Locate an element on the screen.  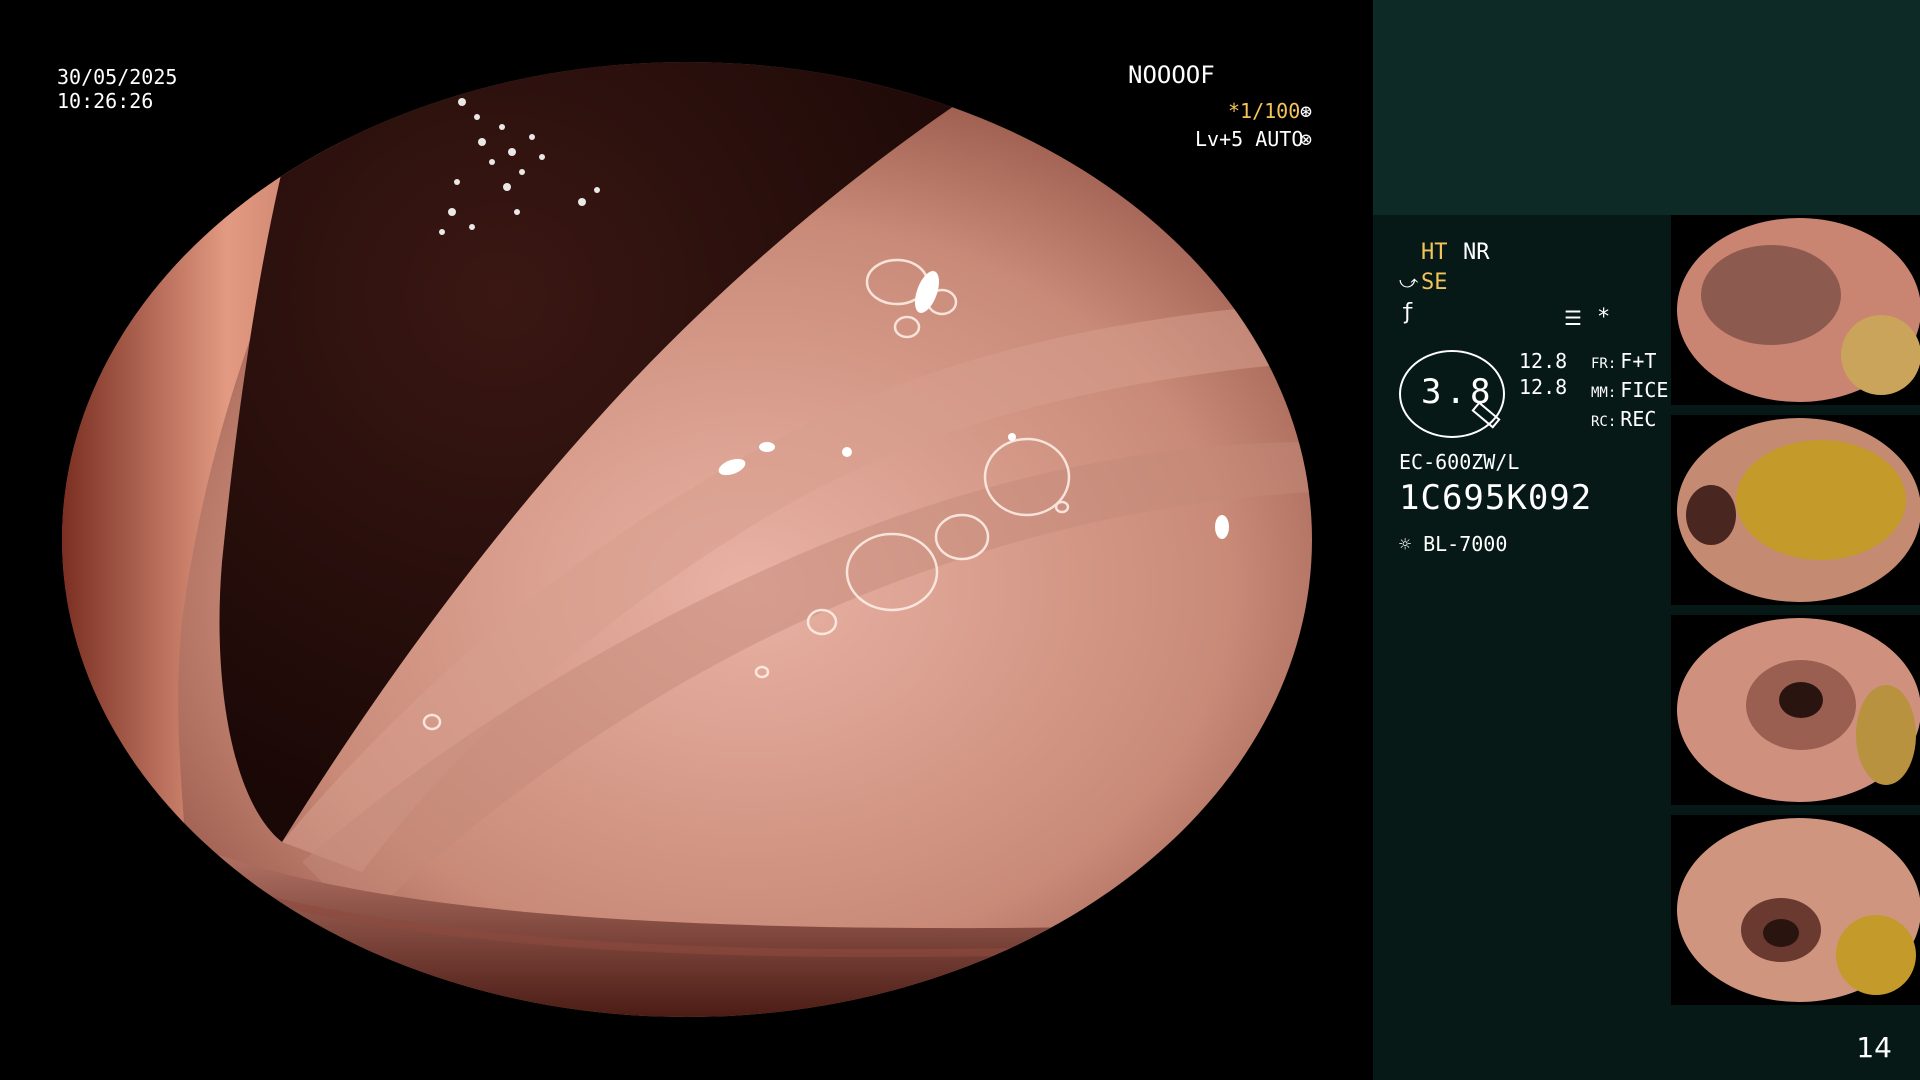
contrast-curve-icon: ƒ is located at coordinates (1408, 312).